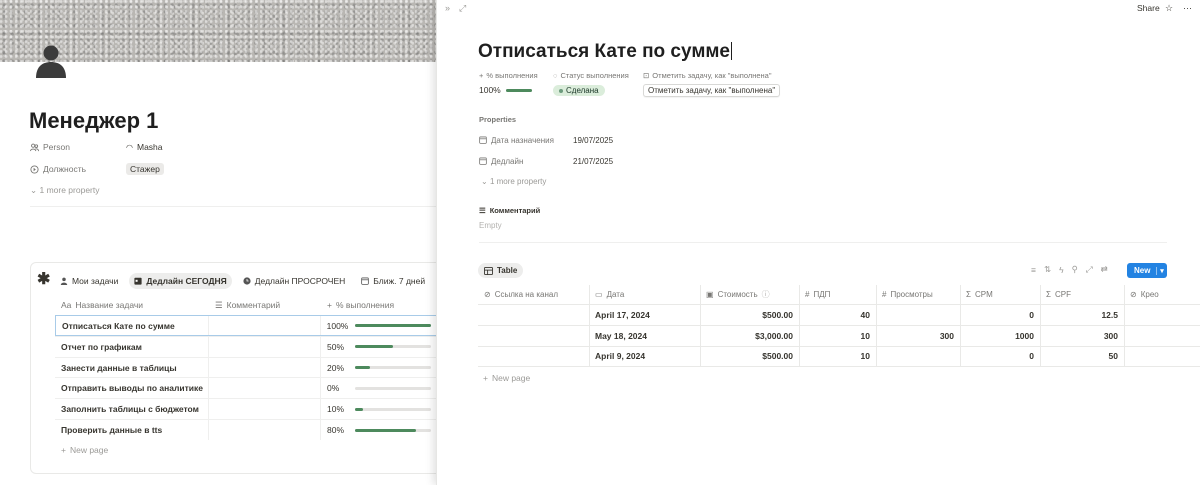 The image size is (1200, 485). What do you see at coordinates (490, 225) in the screenshot?
I see `comment-input: Empty` at bounding box center [490, 225].